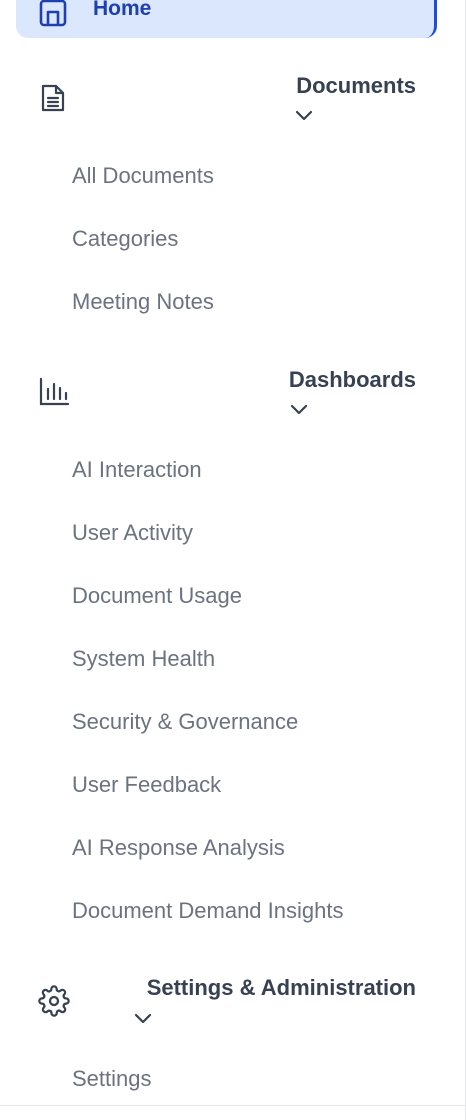 The image size is (466, 1120). I want to click on sidebar-item-user-activity: User Activity, so click(132, 533).